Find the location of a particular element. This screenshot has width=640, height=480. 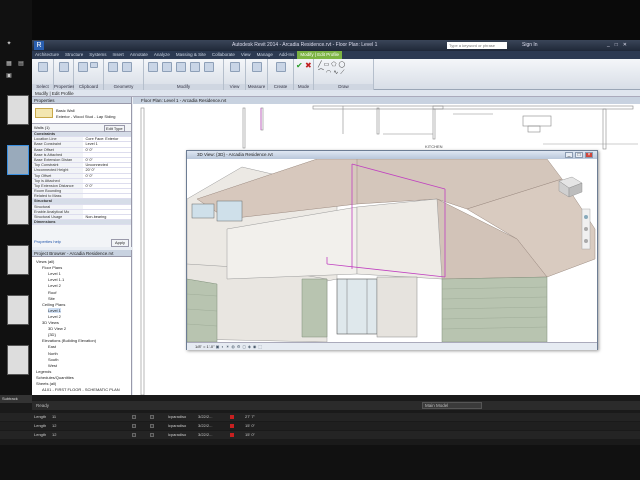

tab-analyze: Analyze is located at coordinates (162, 55).